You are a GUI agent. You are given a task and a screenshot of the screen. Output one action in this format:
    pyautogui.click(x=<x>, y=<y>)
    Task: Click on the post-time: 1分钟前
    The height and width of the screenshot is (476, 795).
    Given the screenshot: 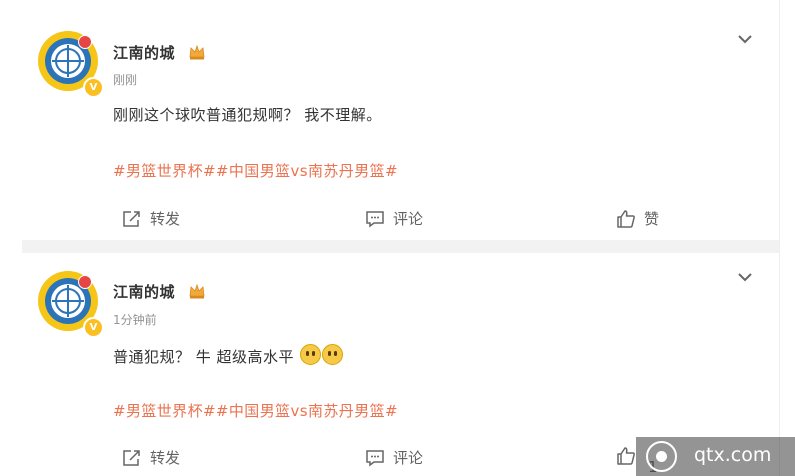 What is the action you would take?
    pyautogui.click(x=135, y=319)
    